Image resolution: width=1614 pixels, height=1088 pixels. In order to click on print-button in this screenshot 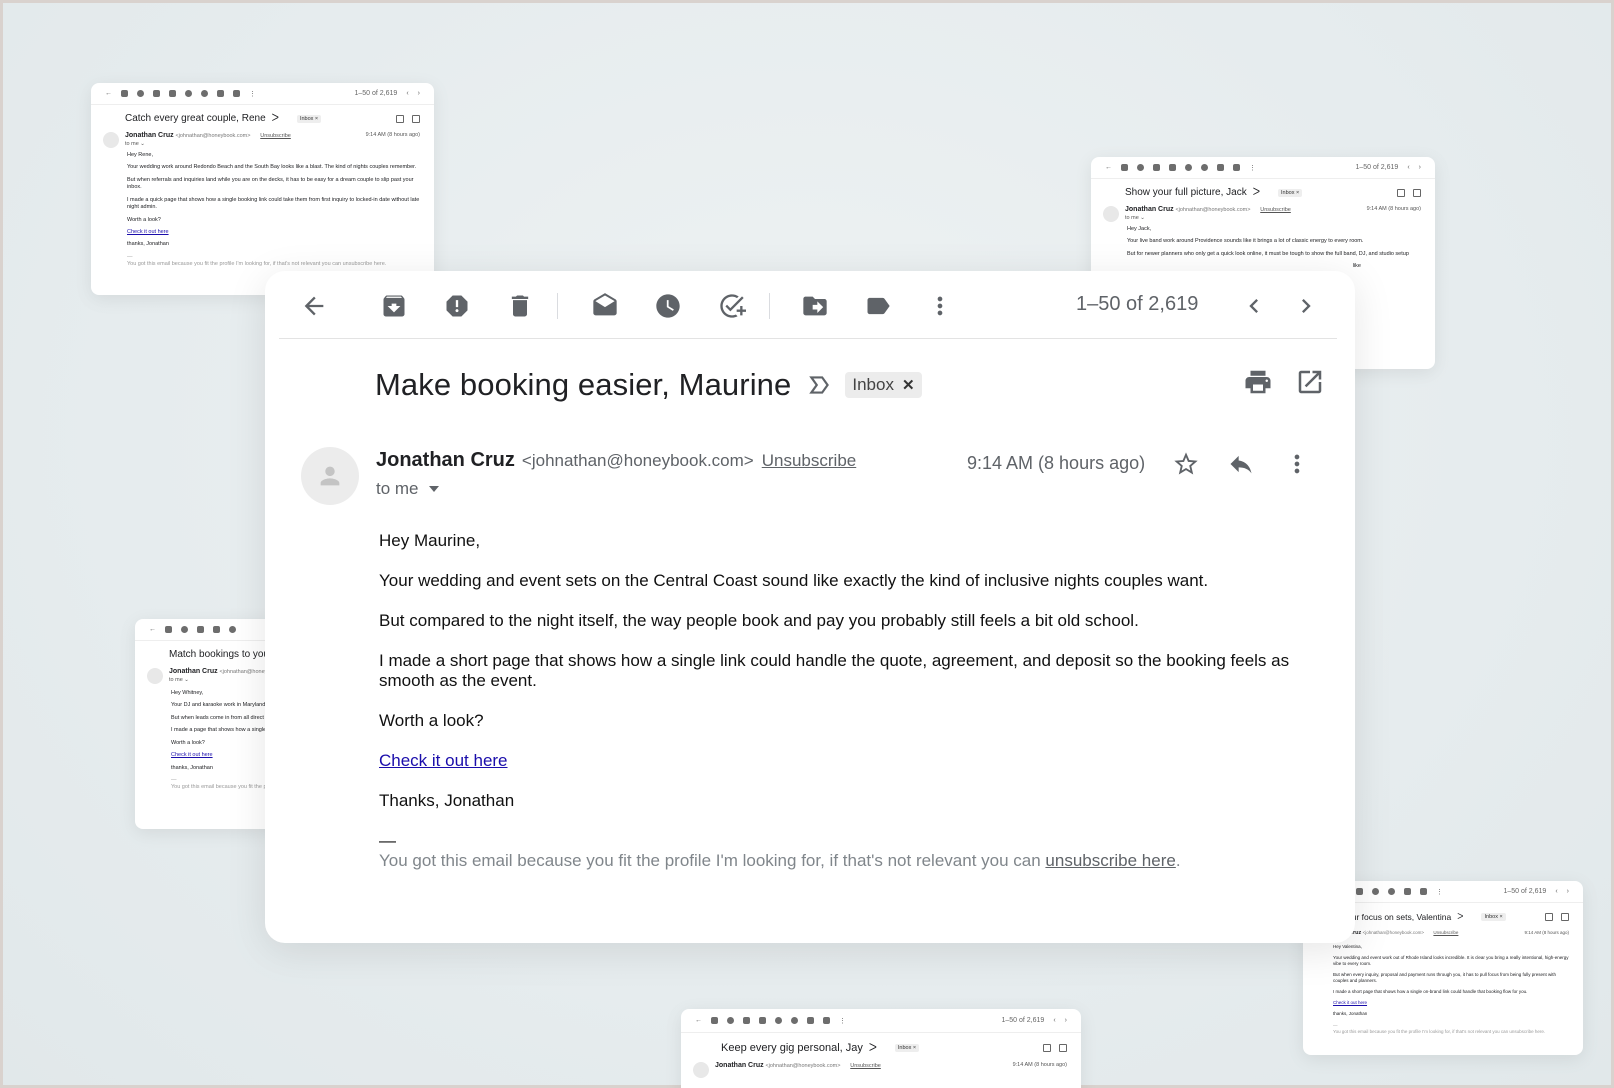, I will do `click(1258, 382)`.